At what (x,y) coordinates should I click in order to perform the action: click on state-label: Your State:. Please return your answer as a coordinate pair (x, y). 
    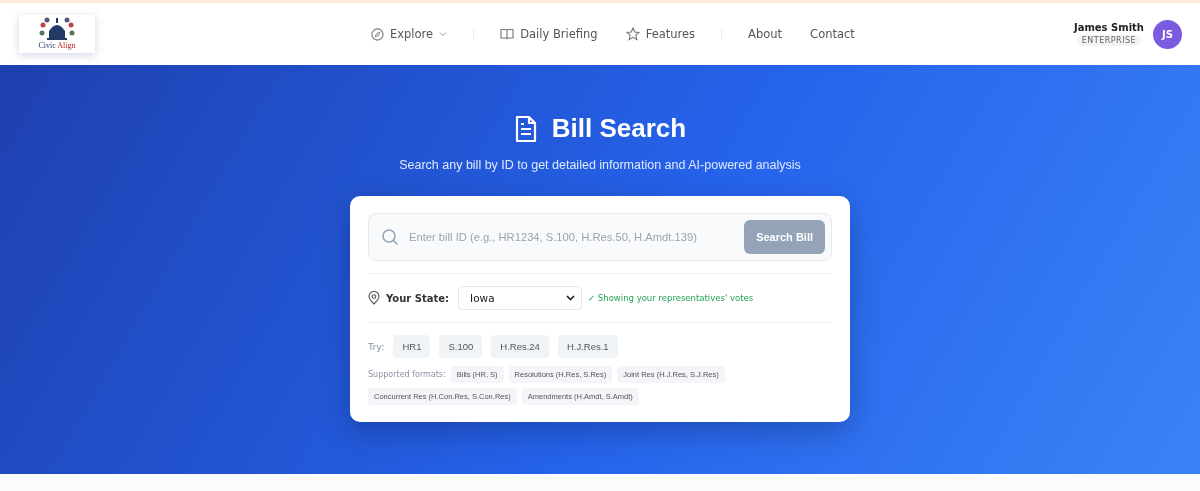
    Looking at the image, I should click on (418, 298).